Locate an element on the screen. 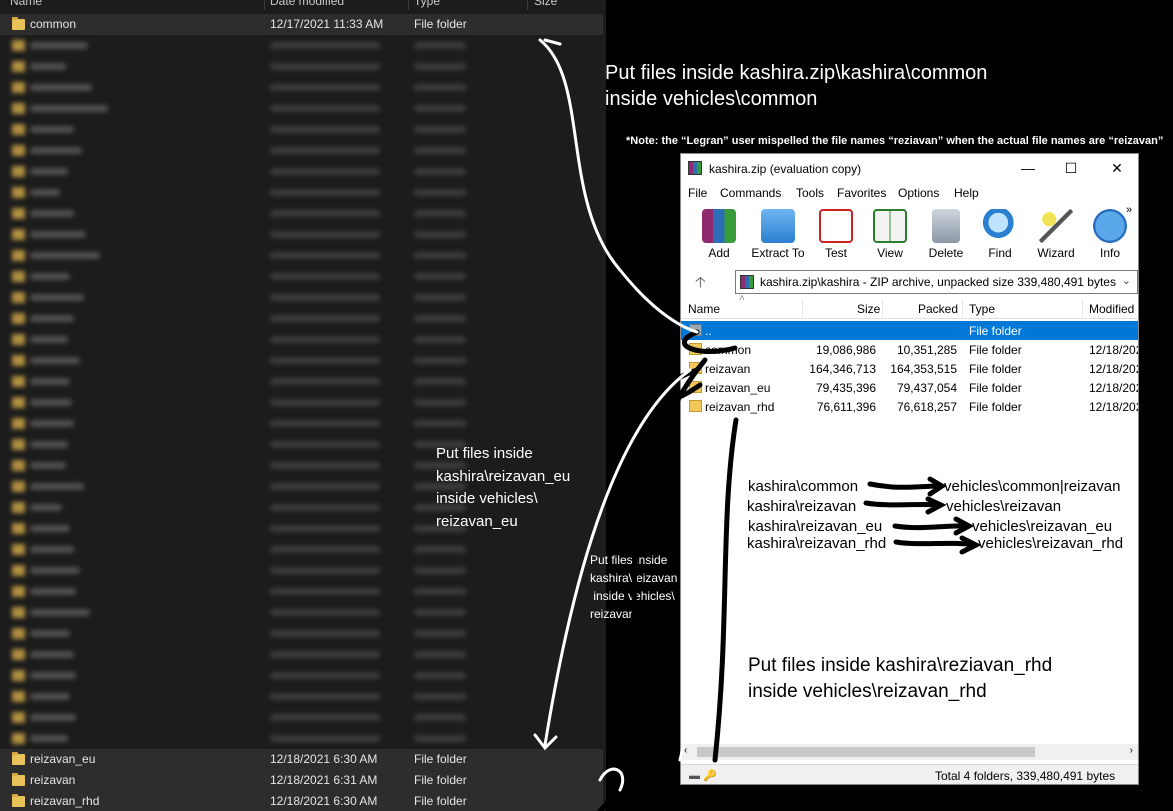  explorer-row-reizavan: reizavan 12/18/2021 6:31 AM File folder is located at coordinates (301, 780).